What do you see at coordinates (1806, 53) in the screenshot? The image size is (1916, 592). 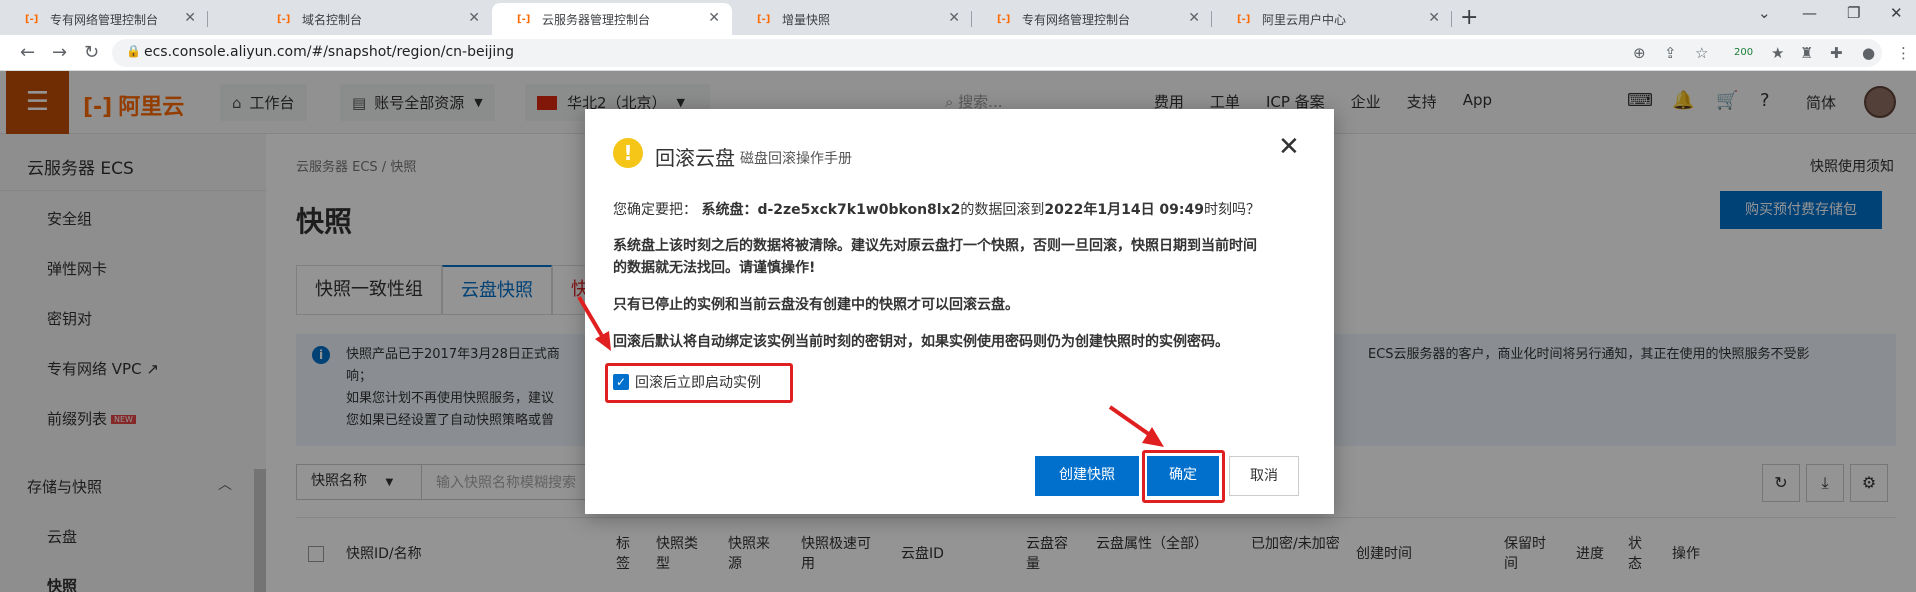 I see `extension-icon: ♜` at bounding box center [1806, 53].